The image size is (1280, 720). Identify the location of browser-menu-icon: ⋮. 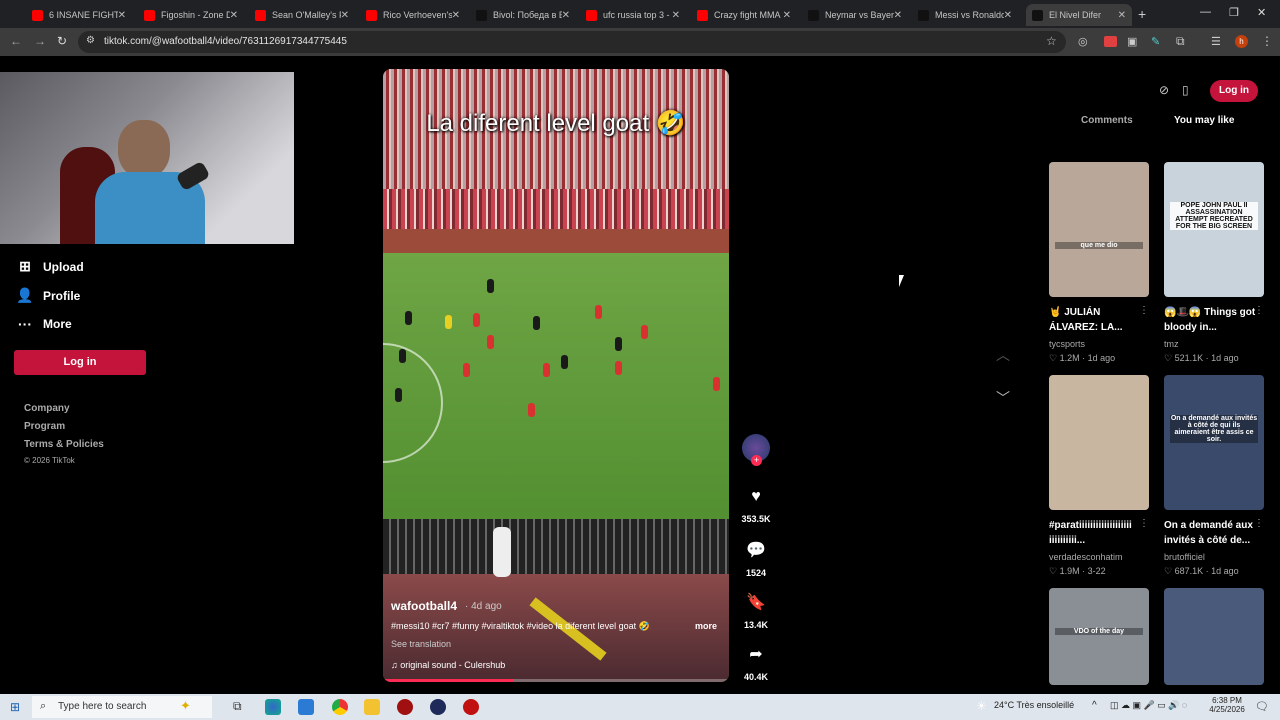
(1267, 41).